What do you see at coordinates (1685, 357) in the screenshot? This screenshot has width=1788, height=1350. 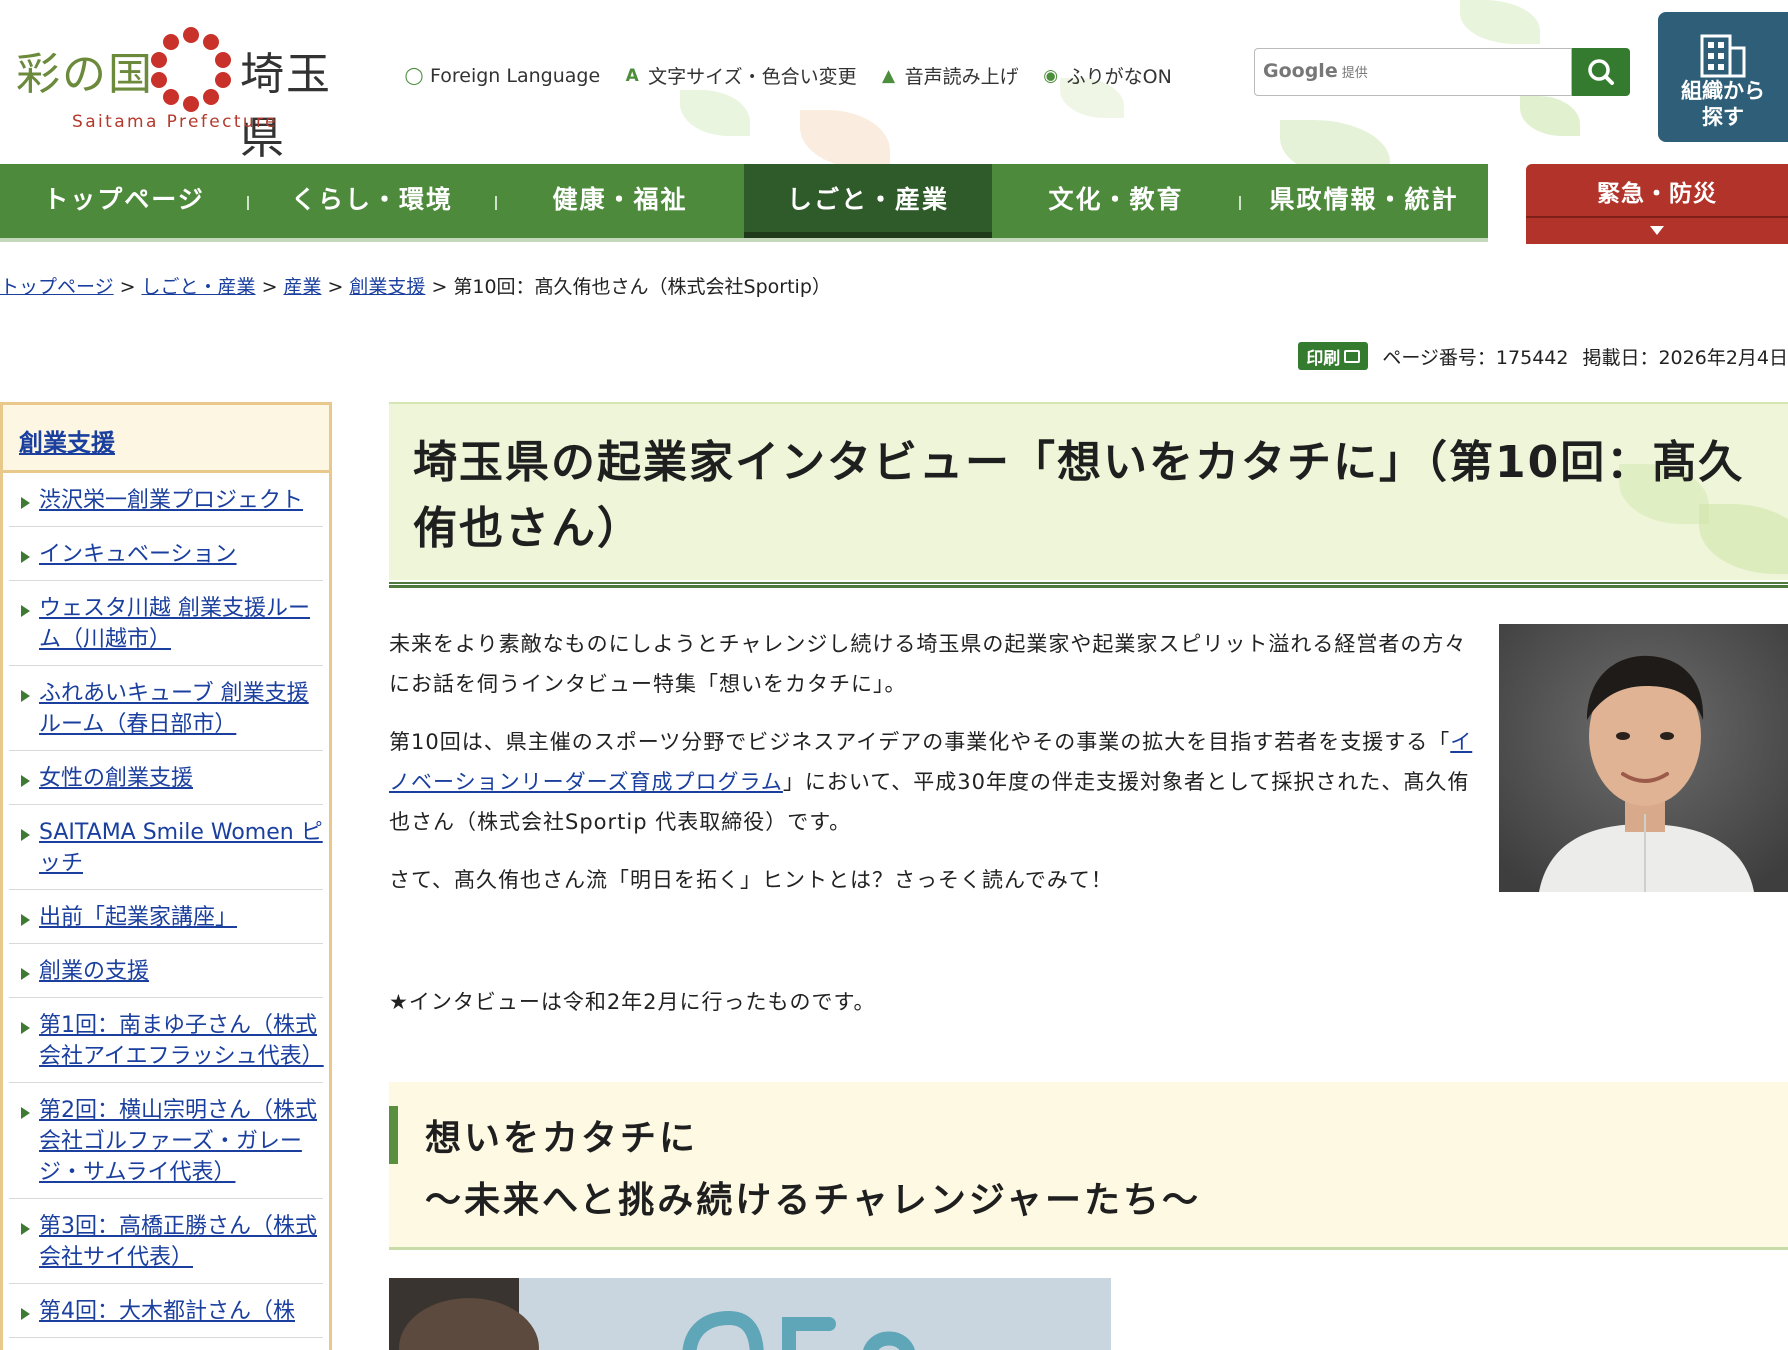 I see `published-date: 掲載日：2026年2月4日` at bounding box center [1685, 357].